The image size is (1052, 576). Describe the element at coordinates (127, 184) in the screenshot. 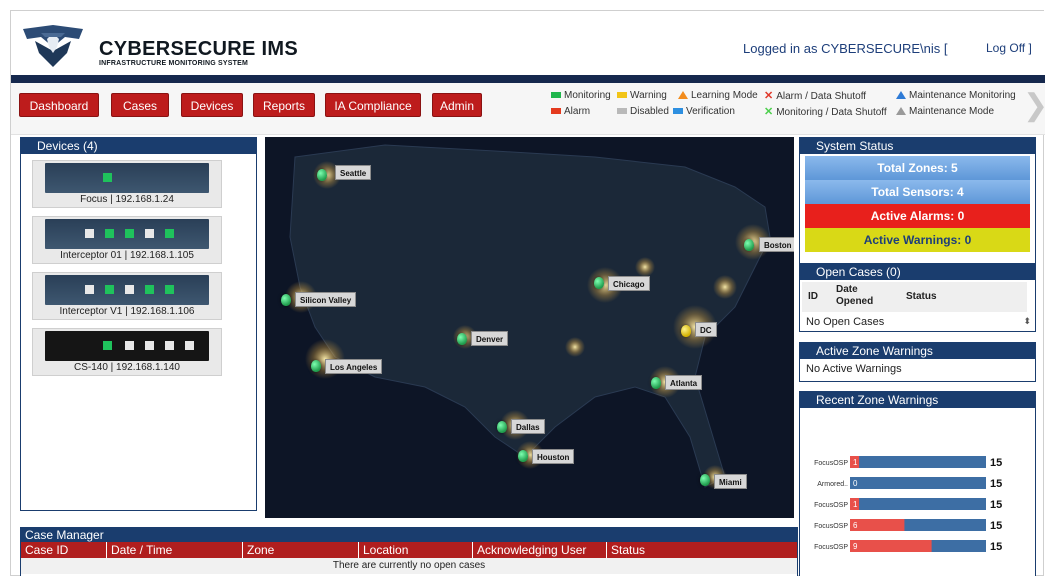

I see `device-card-focus: Focus | 192.168.1.24` at that location.